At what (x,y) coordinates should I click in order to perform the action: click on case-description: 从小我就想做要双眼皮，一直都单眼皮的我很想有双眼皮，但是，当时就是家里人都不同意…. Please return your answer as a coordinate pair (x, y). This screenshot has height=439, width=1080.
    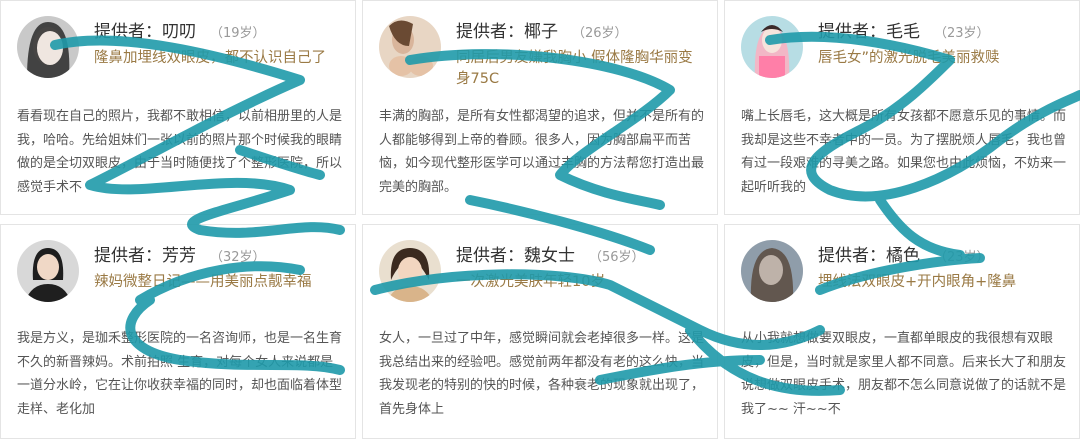
    Looking at the image, I should click on (904, 374).